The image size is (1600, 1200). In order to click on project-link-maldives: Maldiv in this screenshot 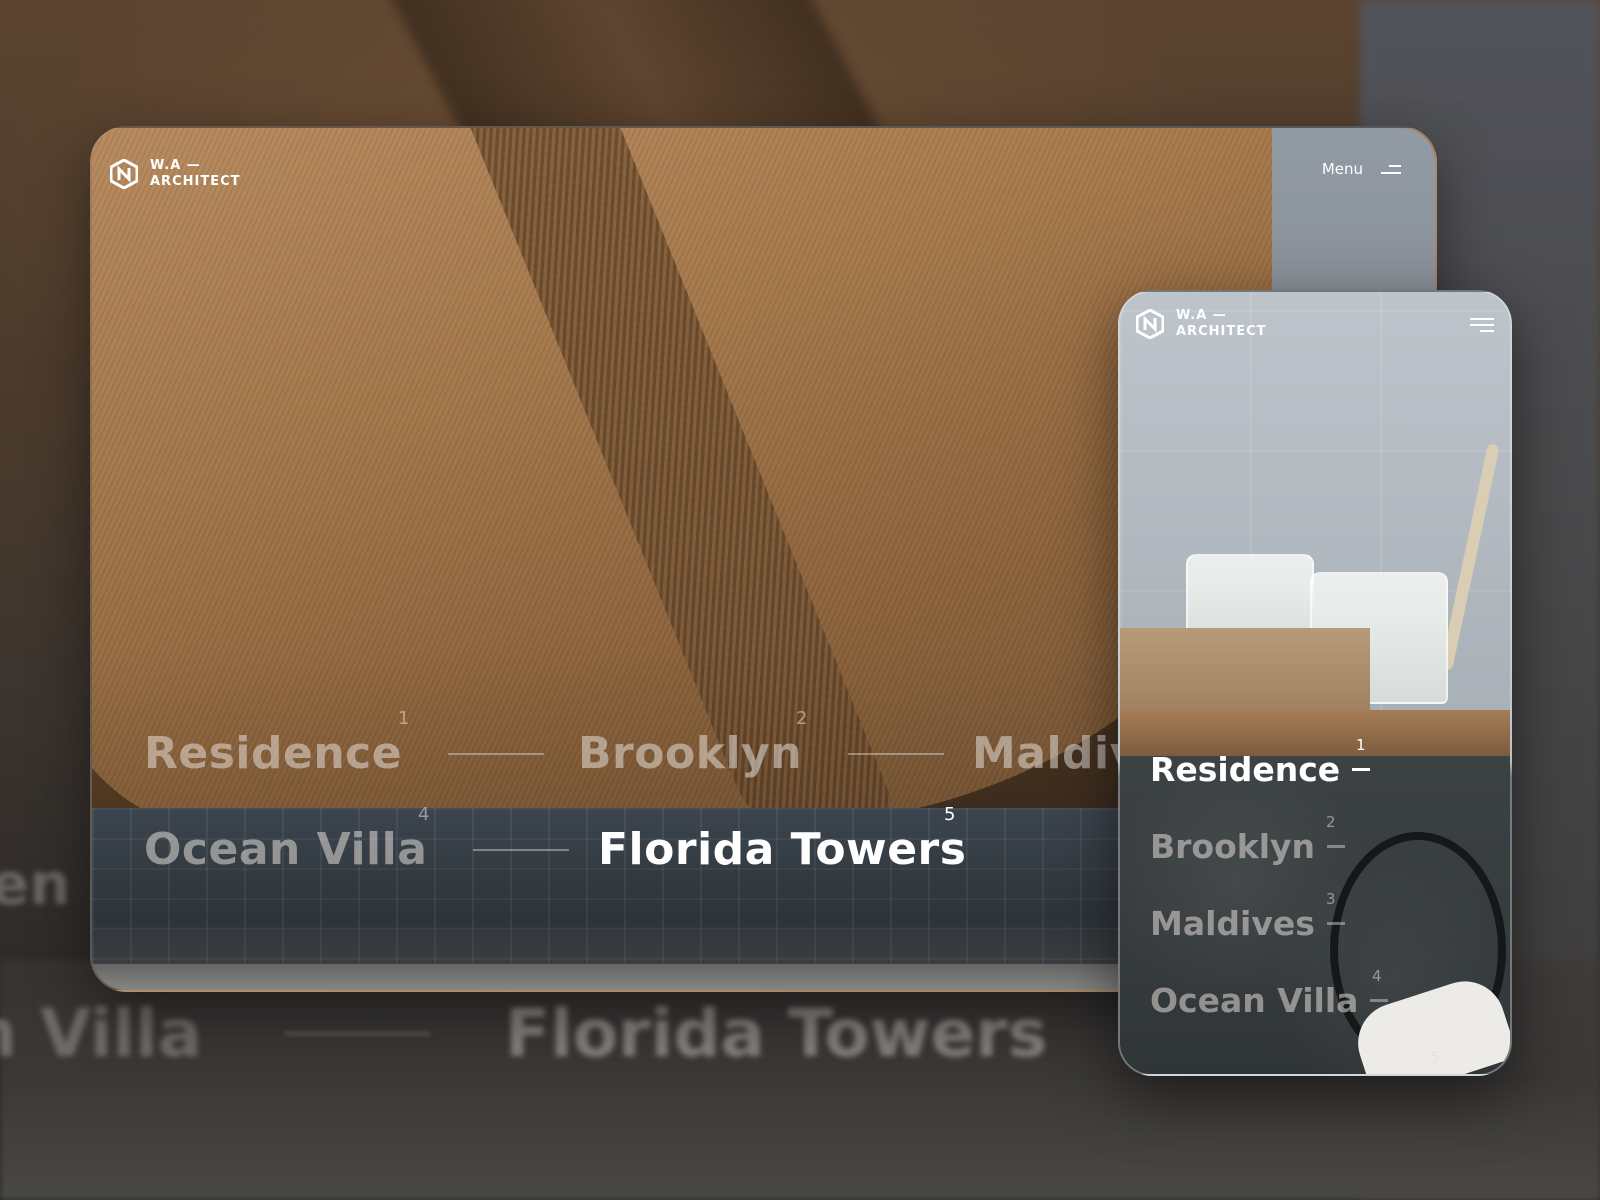, I will do `click(1055, 753)`.